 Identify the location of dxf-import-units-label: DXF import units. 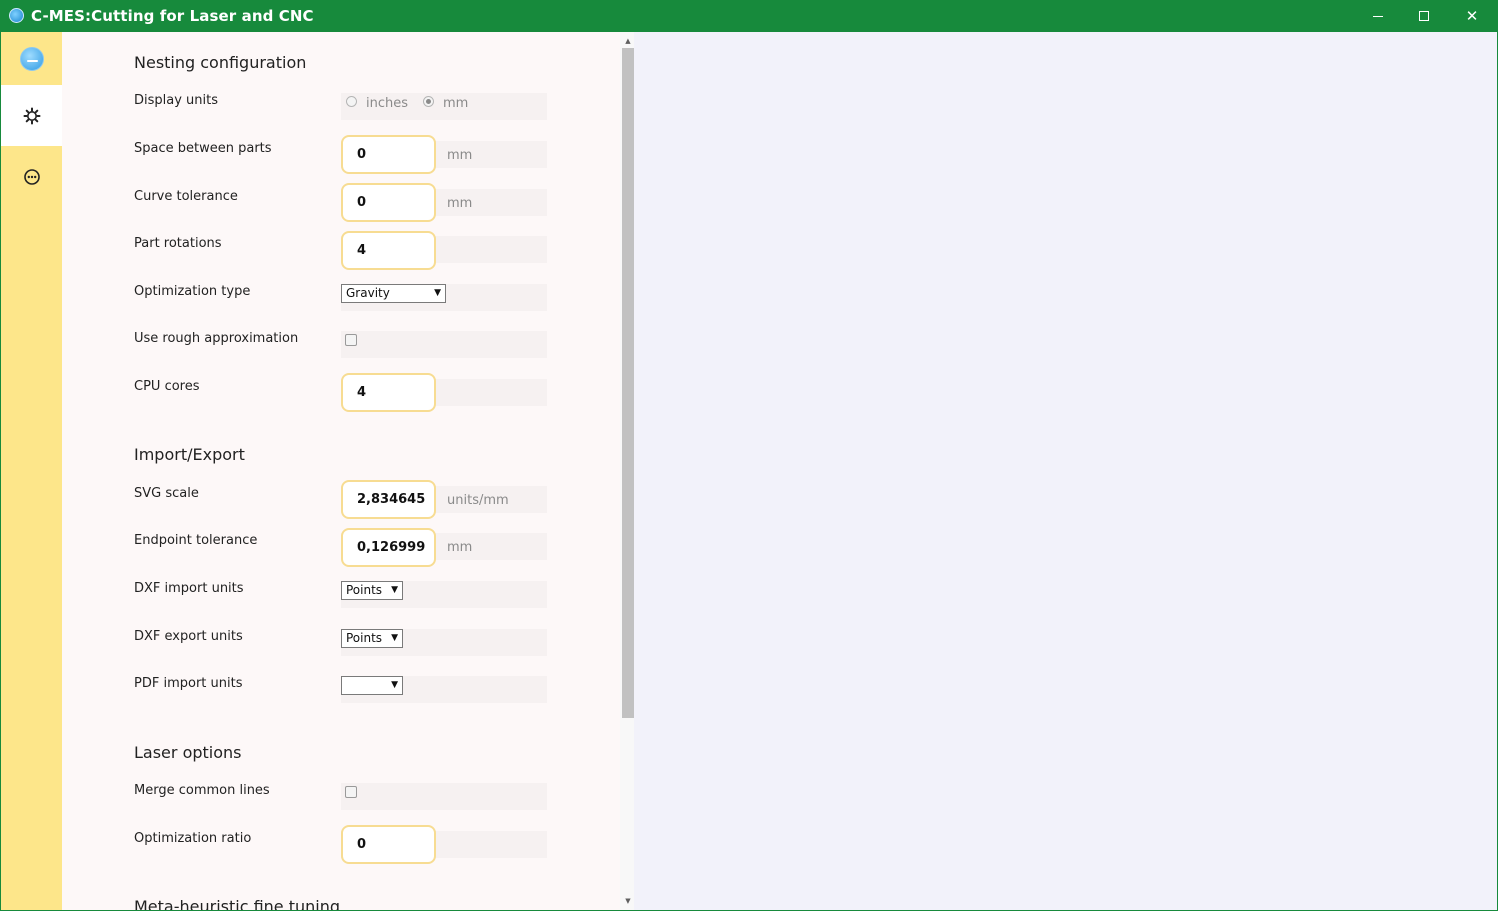
(189, 588).